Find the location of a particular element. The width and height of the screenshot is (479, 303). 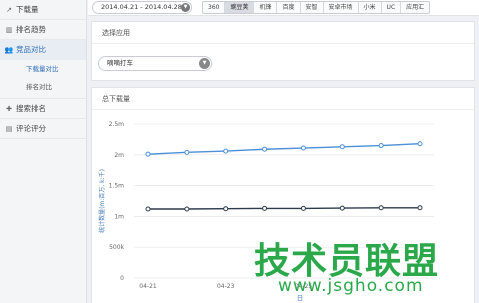

x-tick-label: 04-23 is located at coordinates (226, 286).